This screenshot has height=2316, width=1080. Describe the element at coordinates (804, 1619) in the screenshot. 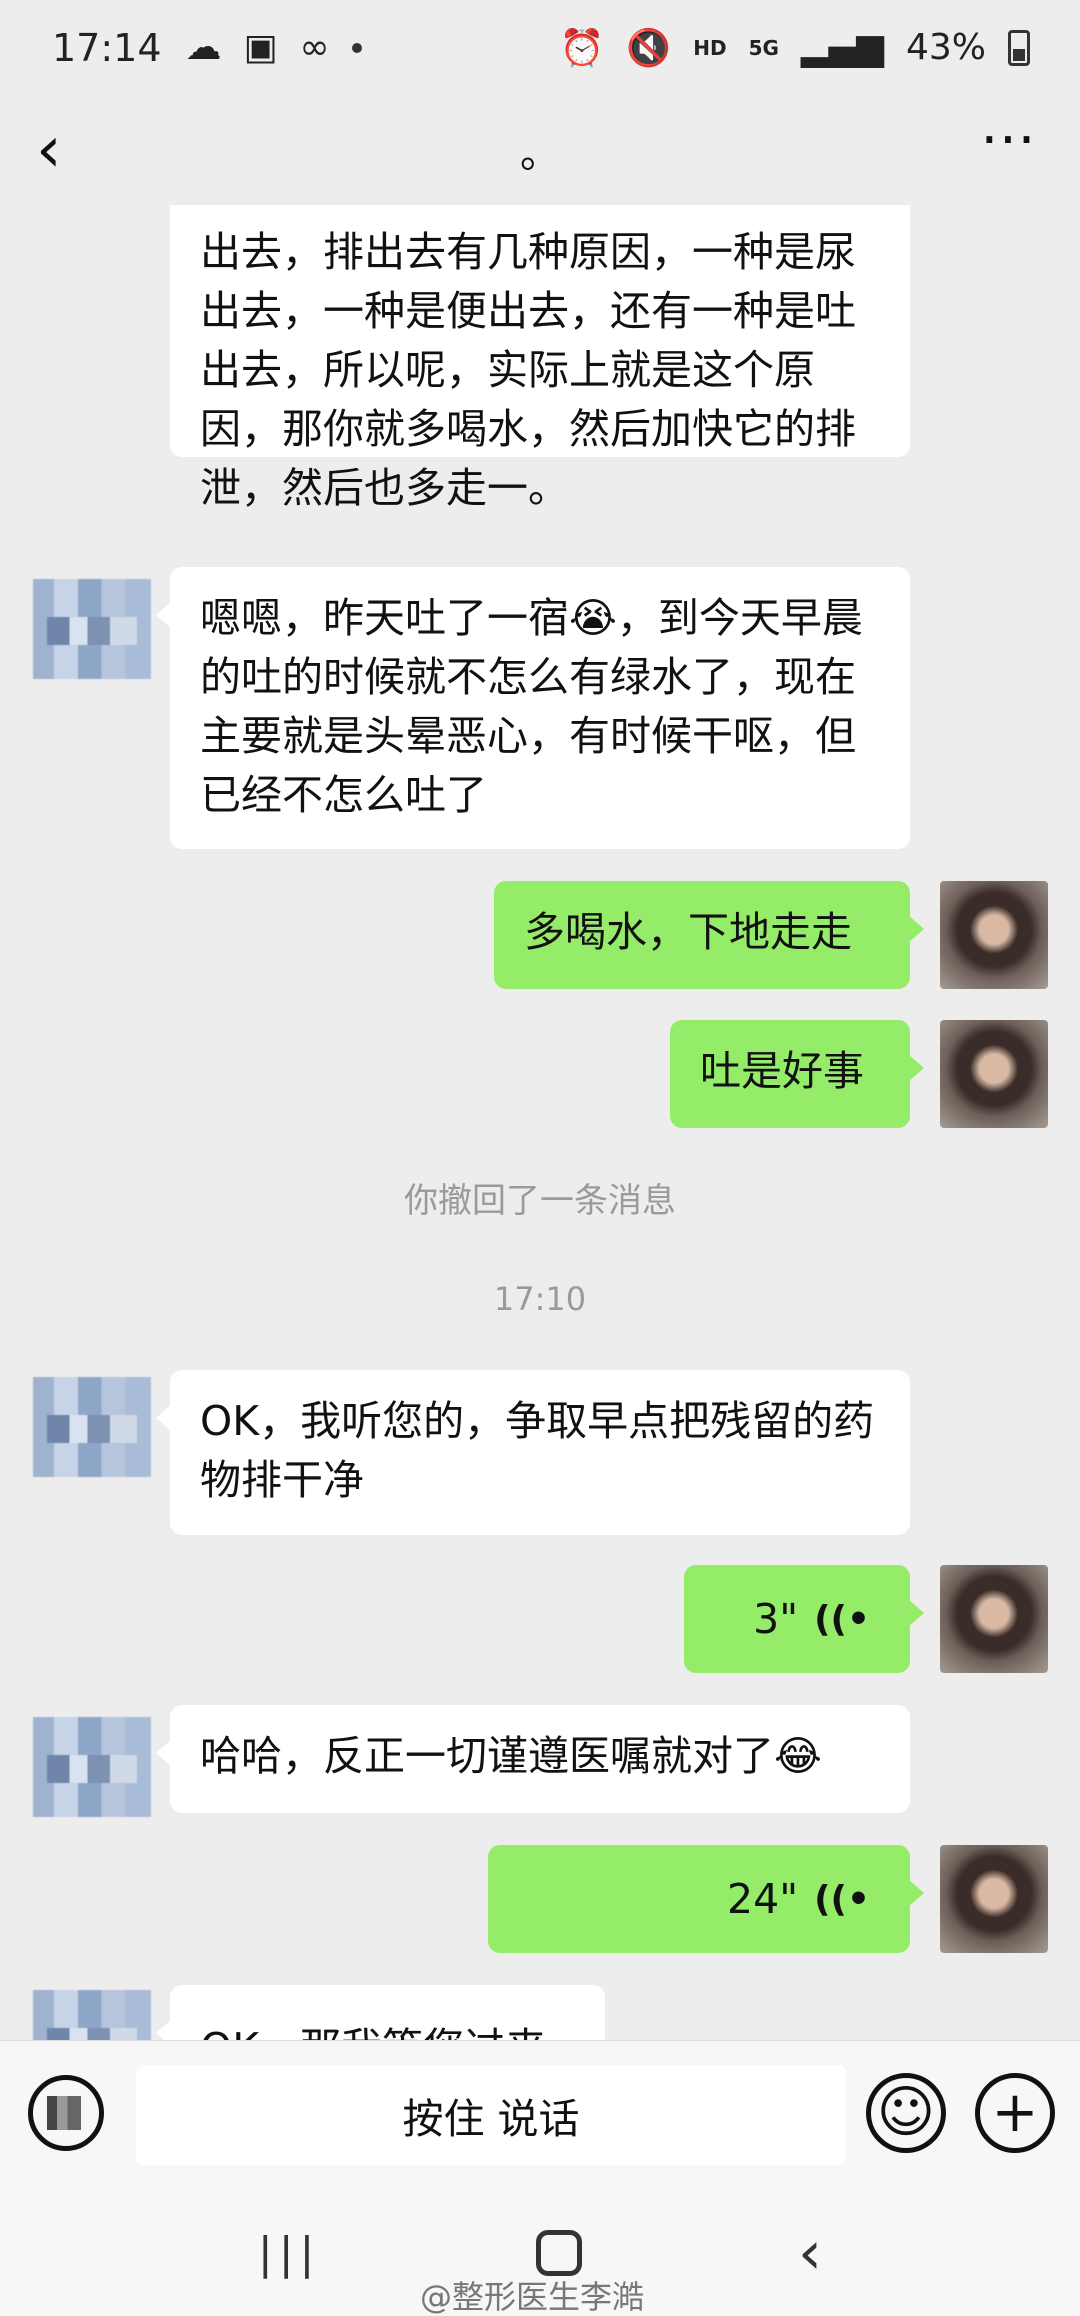

I see `voice-message-bubble: 3" ((•` at that location.